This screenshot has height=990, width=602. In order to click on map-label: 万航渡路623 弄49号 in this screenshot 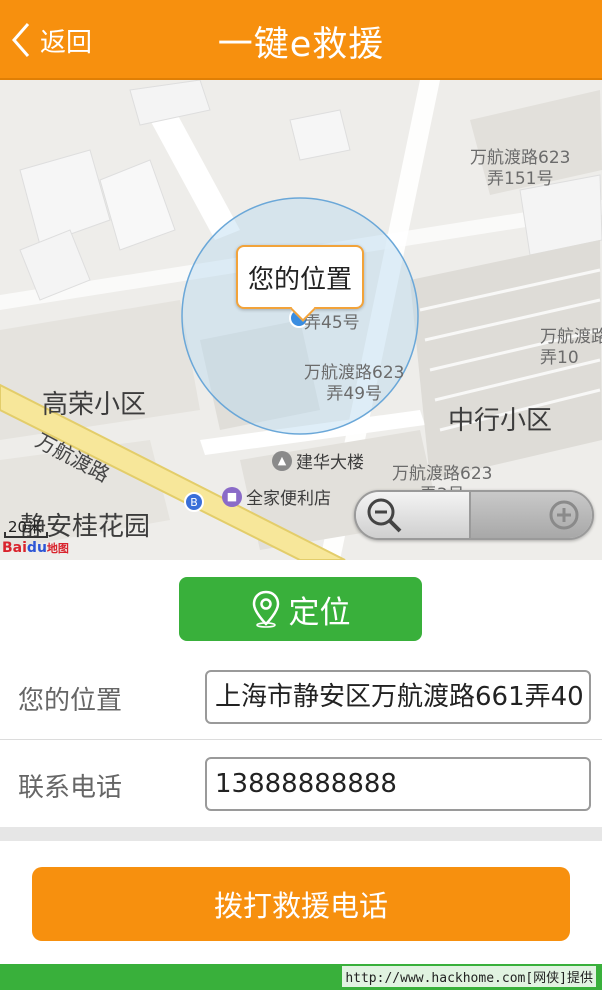, I will do `click(354, 384)`.